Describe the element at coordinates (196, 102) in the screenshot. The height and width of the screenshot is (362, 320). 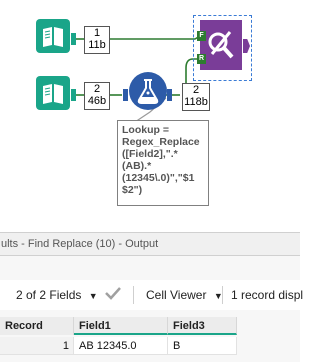
I see `data-size: 118b` at that location.